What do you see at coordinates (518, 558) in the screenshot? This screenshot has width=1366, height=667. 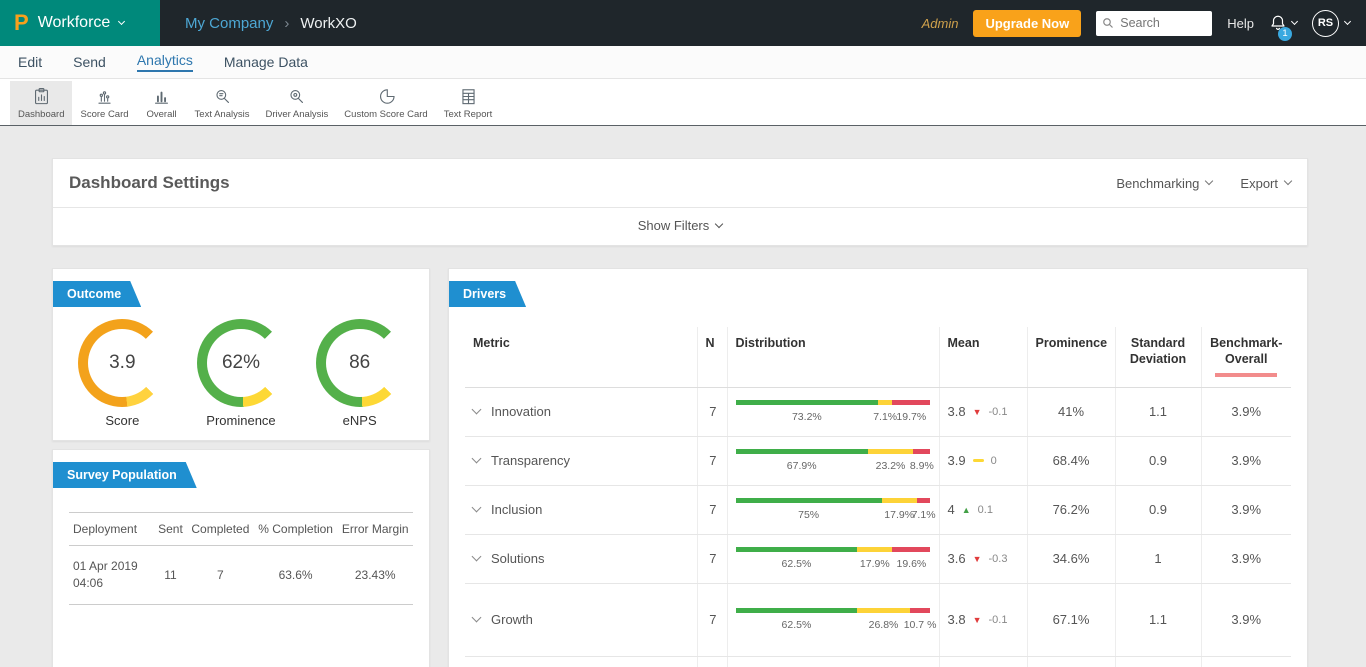 I see `driver-metric-name: Solutions` at bounding box center [518, 558].